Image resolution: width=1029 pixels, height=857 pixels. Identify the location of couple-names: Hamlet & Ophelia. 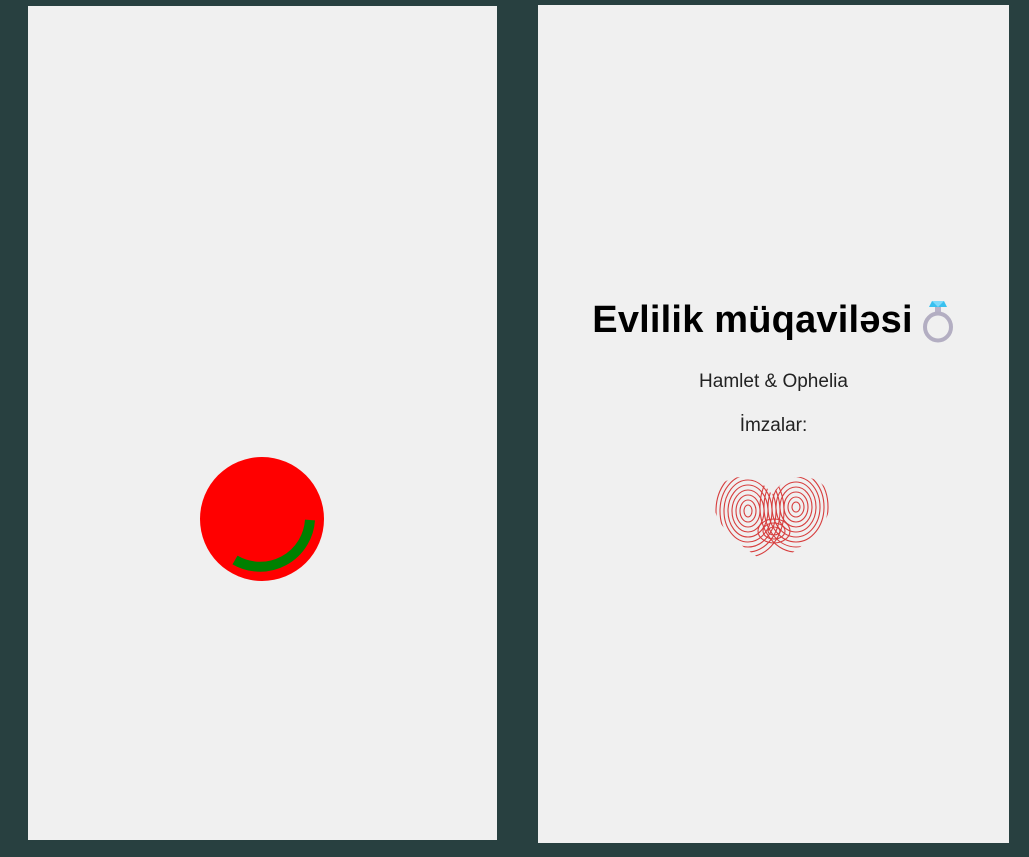
(773, 381).